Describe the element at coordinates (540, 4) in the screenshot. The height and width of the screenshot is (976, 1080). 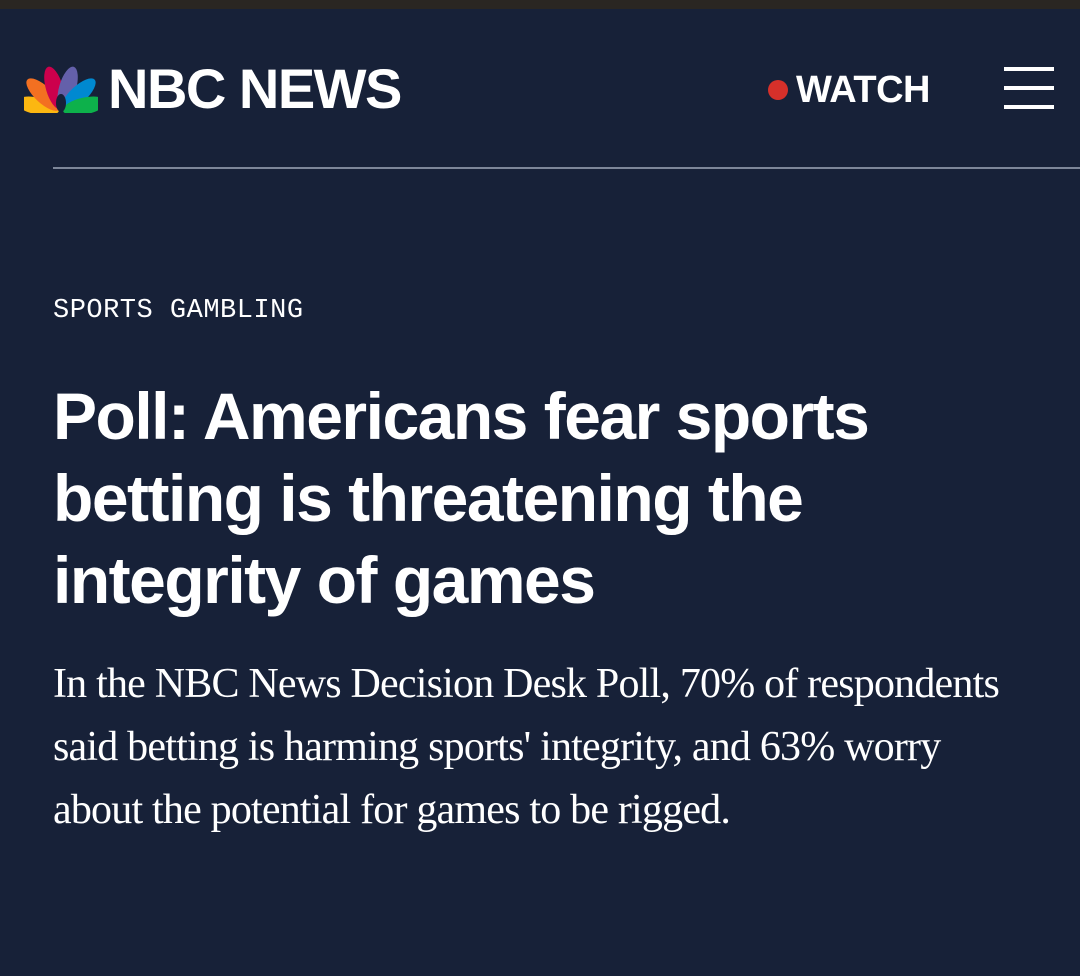
I see `top-strip` at that location.